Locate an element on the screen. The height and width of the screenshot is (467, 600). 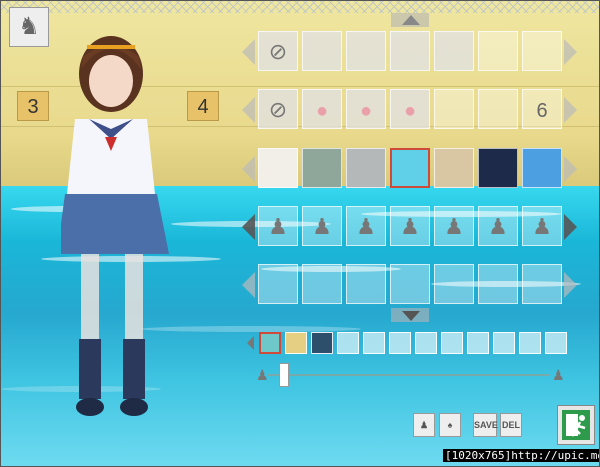
mouth-row: ⊘ ● ● ● 6 is located at coordinates (412, 110).